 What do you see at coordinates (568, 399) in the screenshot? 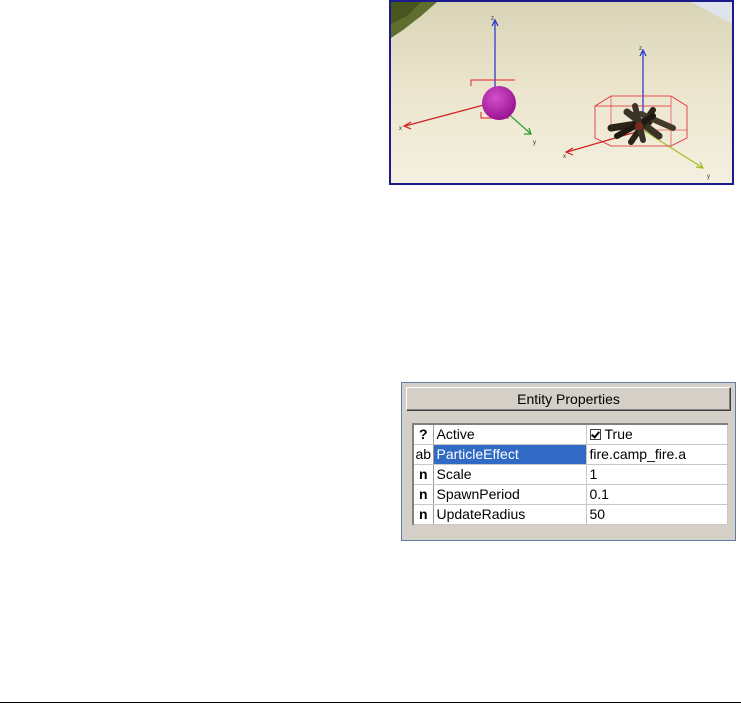
I see `panel-title: Entity Properties` at bounding box center [568, 399].